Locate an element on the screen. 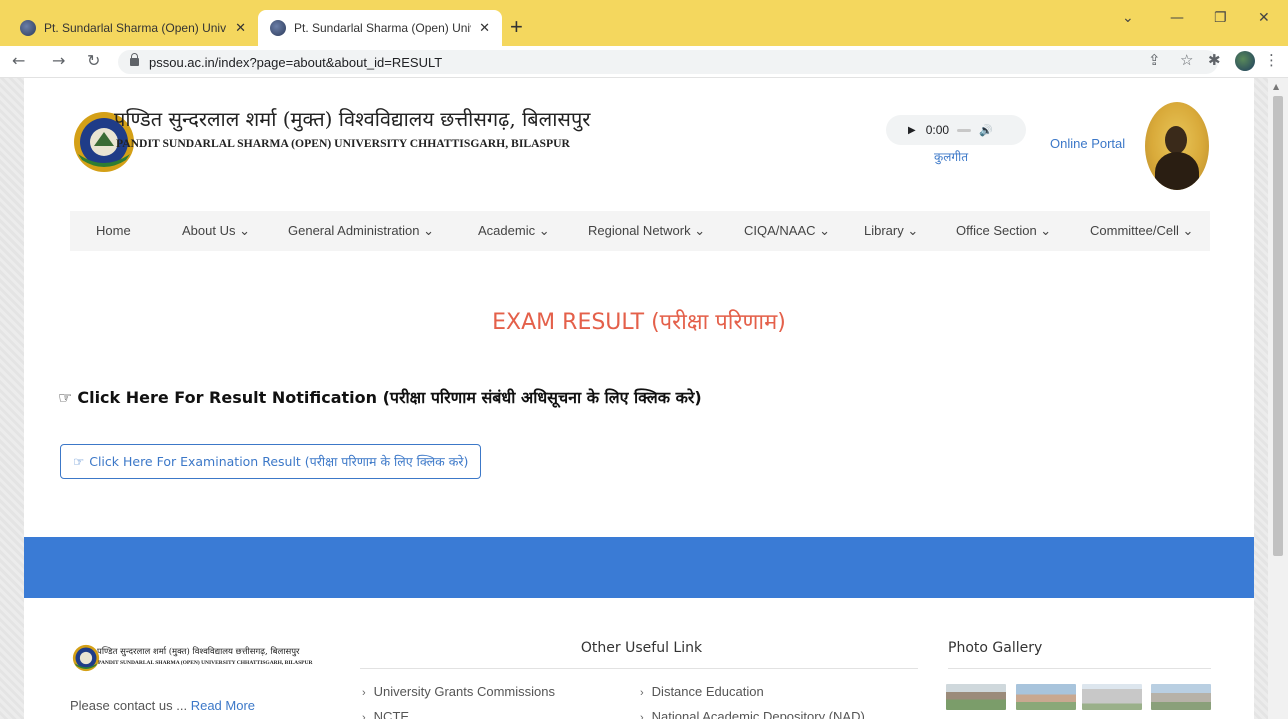  nav-regional-network: Regional Network ⌄ is located at coordinates (646, 231).